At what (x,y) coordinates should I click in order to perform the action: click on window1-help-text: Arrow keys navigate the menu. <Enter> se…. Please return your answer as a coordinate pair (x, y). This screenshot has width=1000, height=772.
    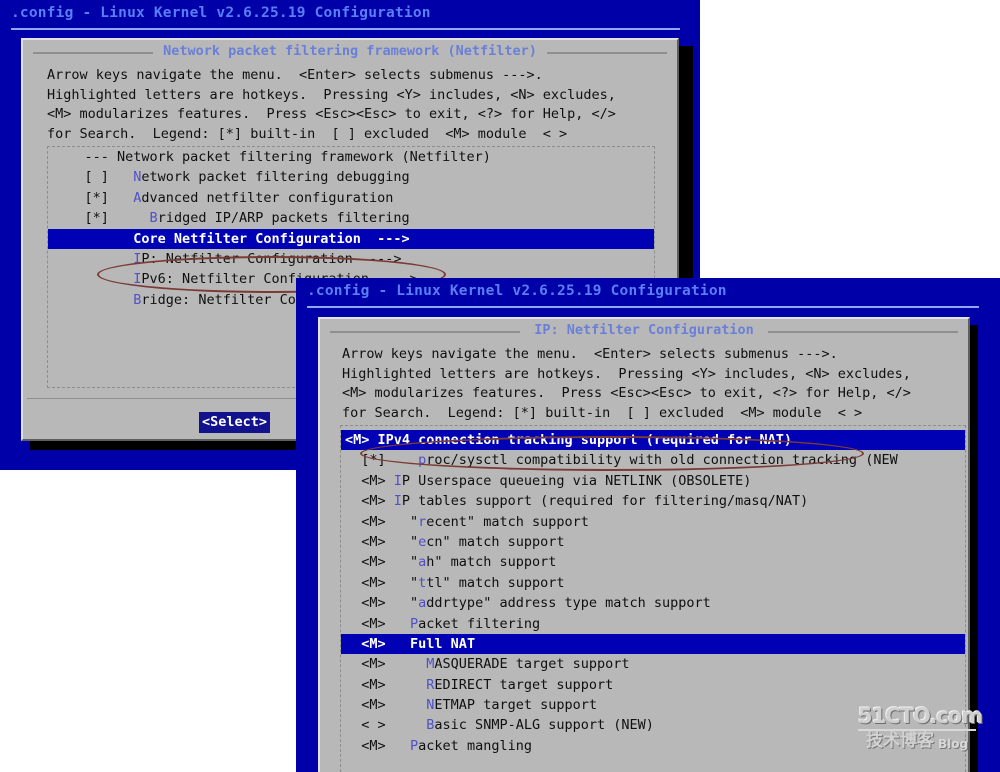
    Looking at the image, I should click on (331, 104).